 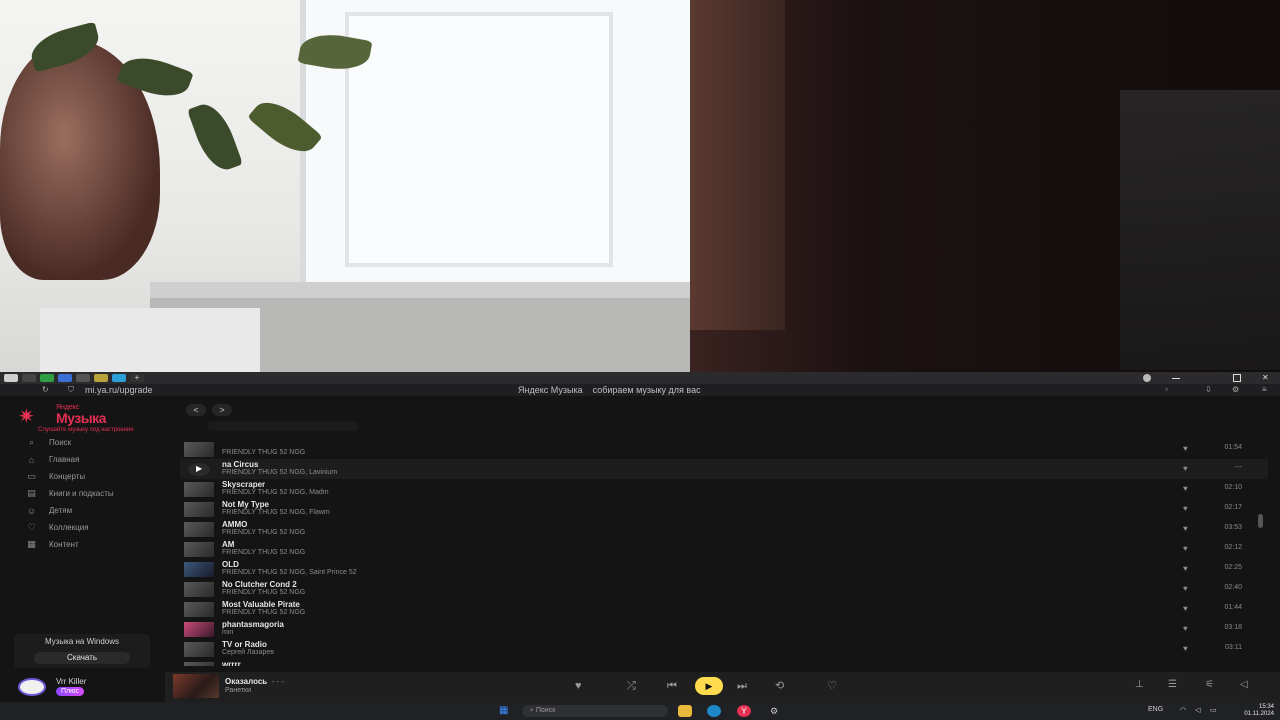 What do you see at coordinates (1266, 378) in the screenshot?
I see `close-icon: ✕` at bounding box center [1266, 378].